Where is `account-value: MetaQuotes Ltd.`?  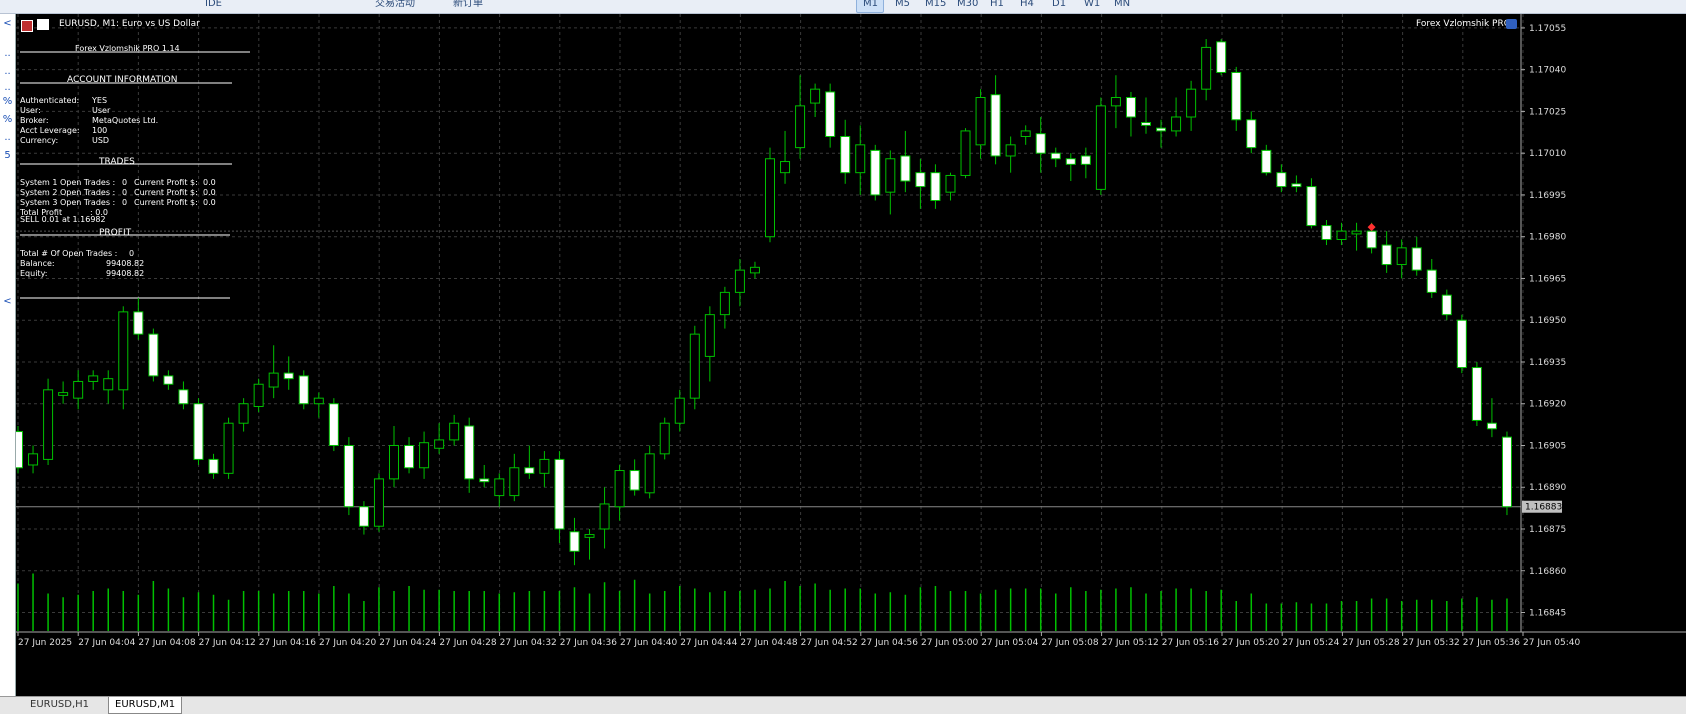 account-value: MetaQuotes Ltd. is located at coordinates (125, 120).